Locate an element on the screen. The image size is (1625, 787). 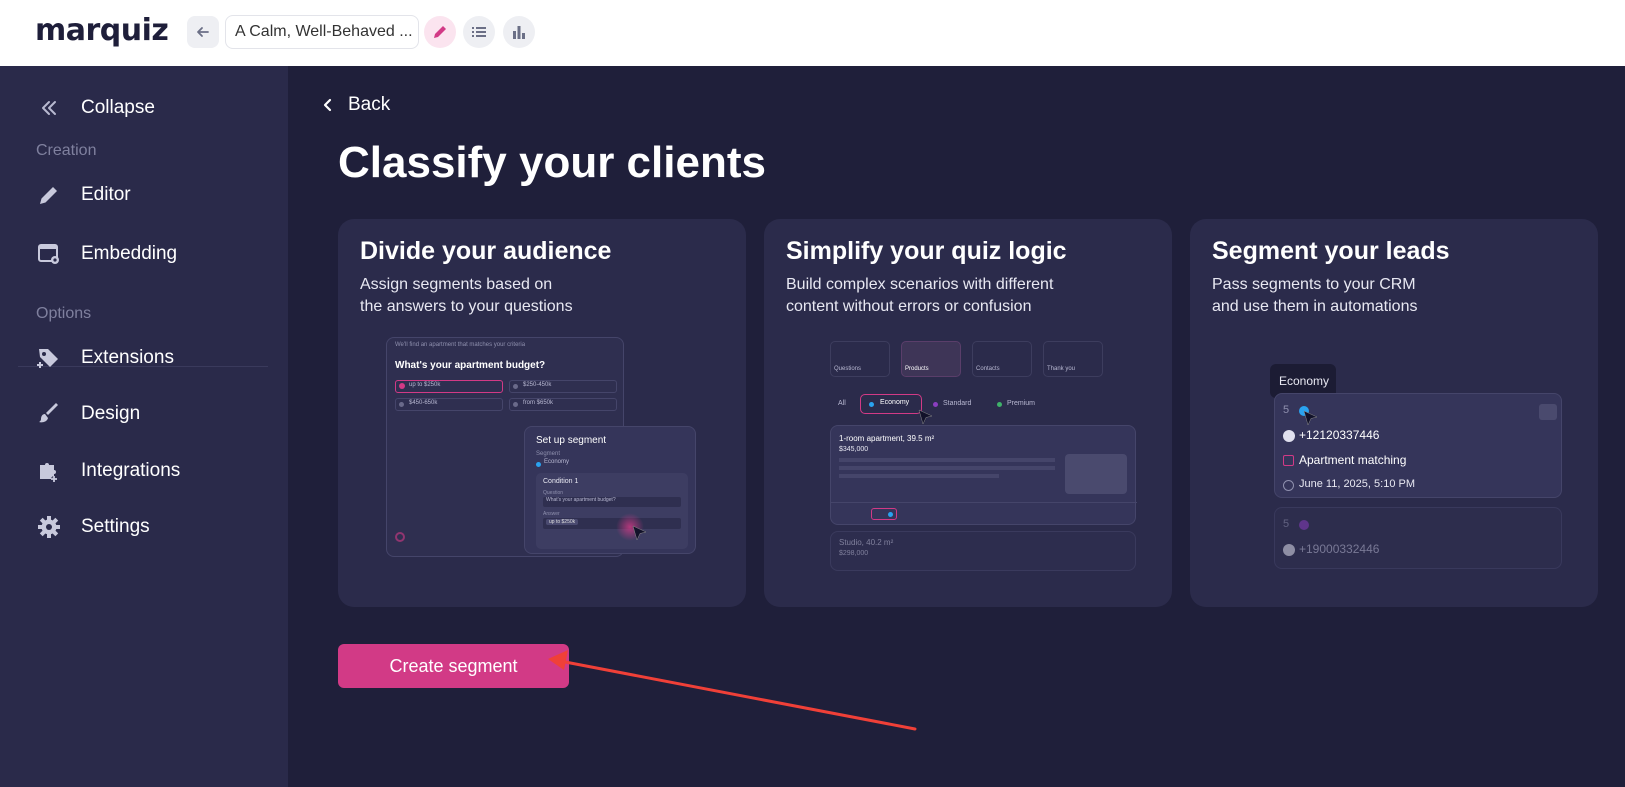
tooltip-label: Economy is located at coordinates (1304, 381).